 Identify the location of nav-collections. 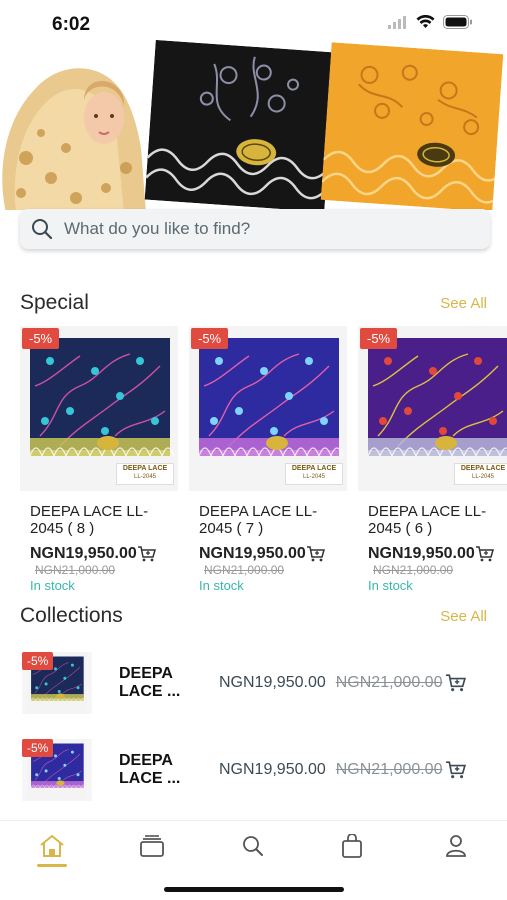
(152, 846).